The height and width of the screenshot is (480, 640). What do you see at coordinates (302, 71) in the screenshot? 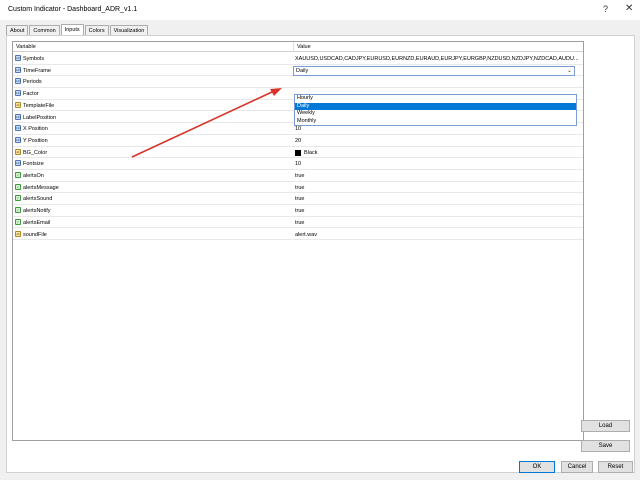
I see `timeframe-combo-value: Daily` at bounding box center [302, 71].